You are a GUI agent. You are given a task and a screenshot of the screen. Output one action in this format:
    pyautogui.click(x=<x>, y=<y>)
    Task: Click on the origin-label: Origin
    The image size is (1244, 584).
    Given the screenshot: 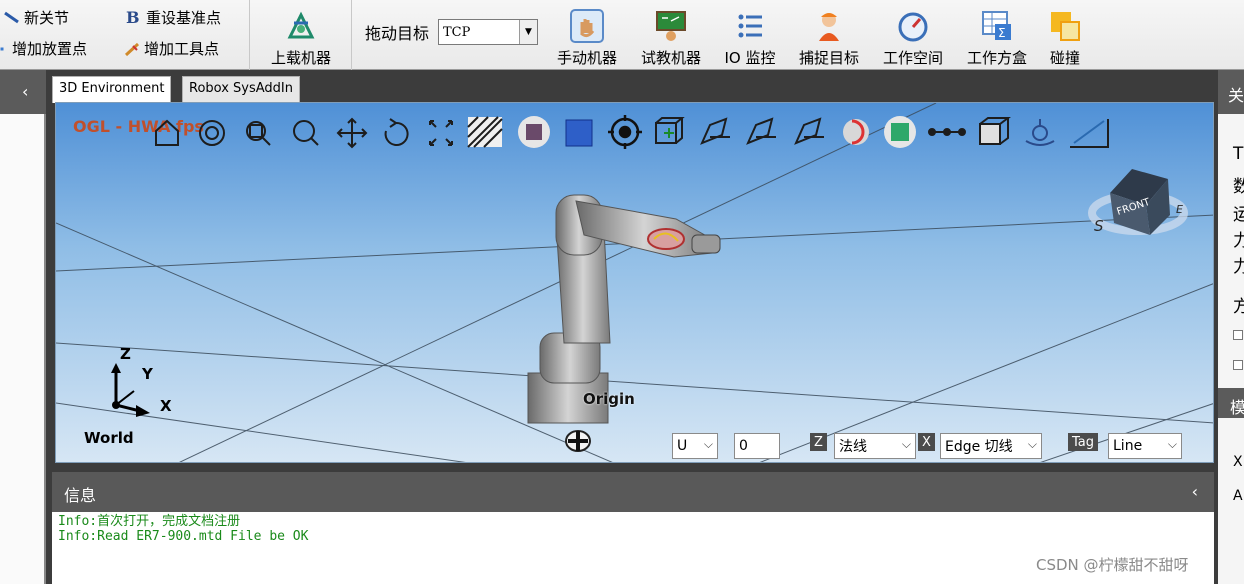 What is the action you would take?
    pyautogui.click(x=609, y=399)
    